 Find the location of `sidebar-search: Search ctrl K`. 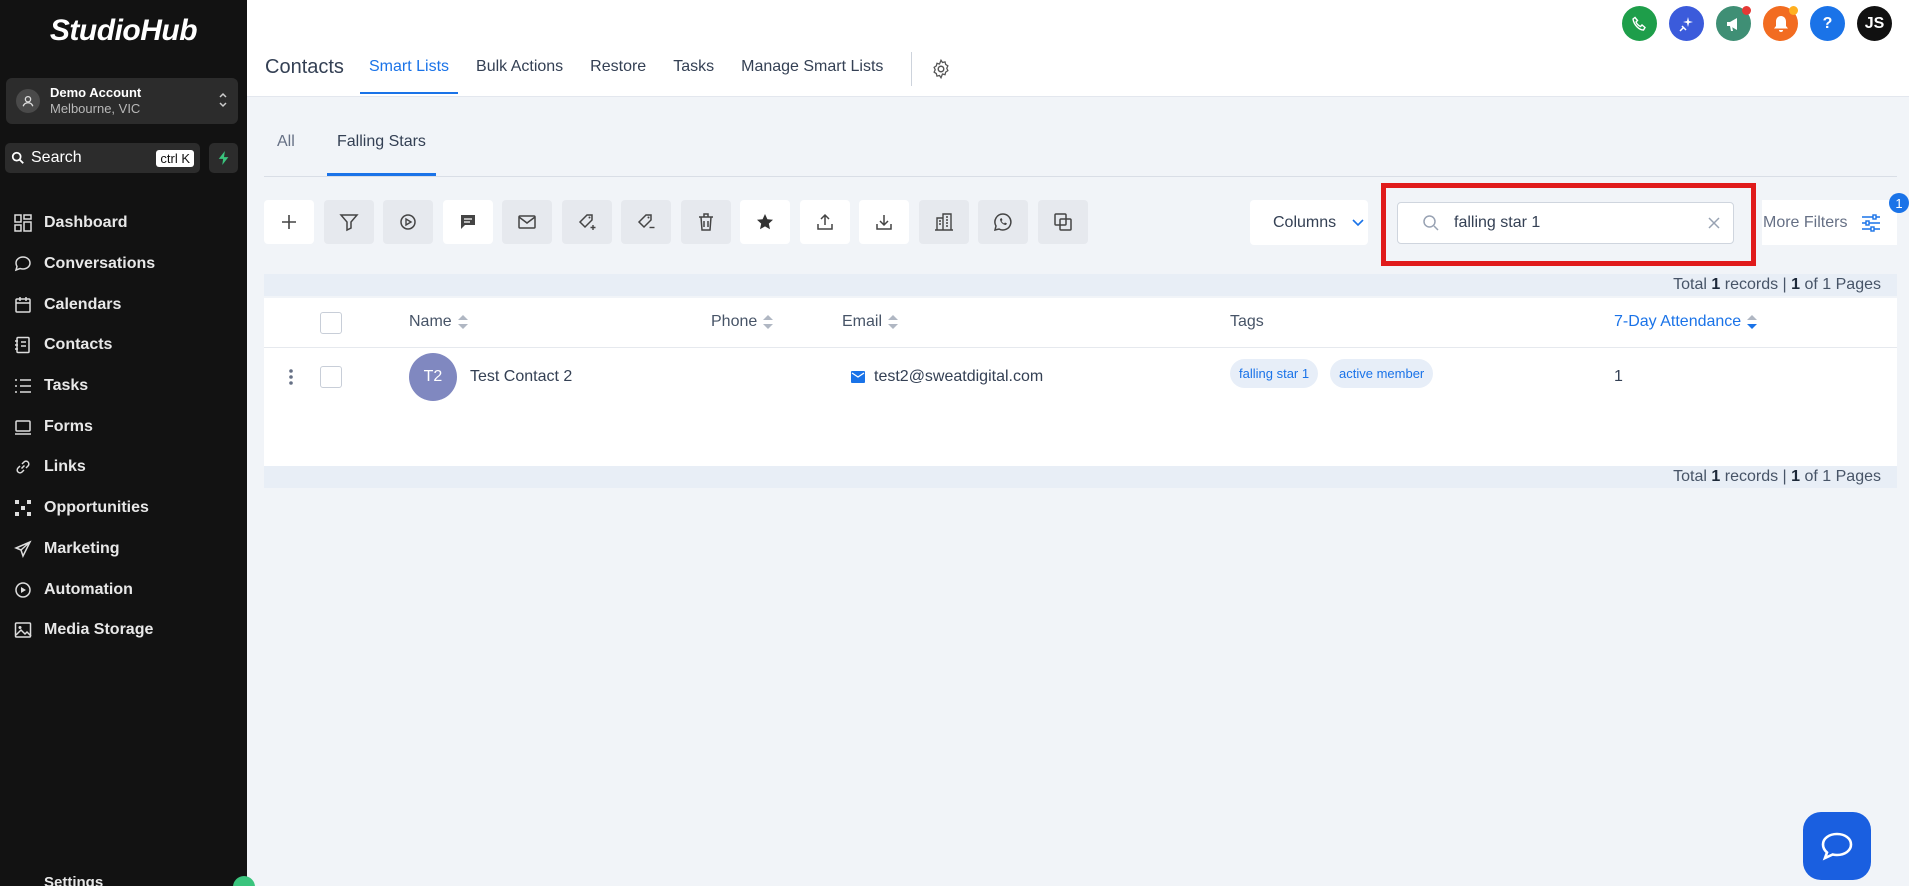

sidebar-search: Search ctrl K is located at coordinates (102, 158).